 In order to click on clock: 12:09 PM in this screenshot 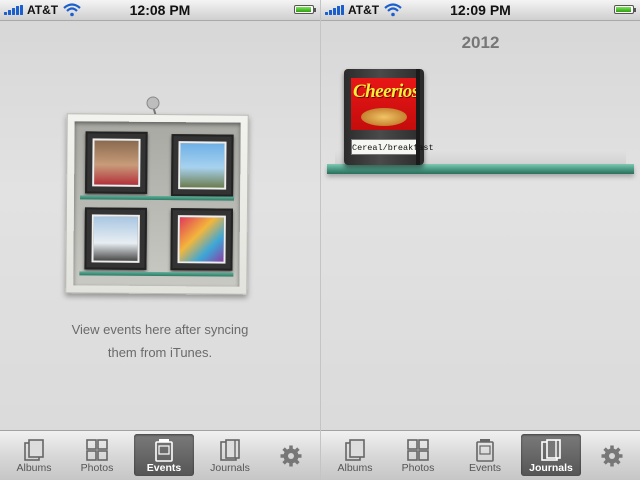, I will do `click(480, 10)`.